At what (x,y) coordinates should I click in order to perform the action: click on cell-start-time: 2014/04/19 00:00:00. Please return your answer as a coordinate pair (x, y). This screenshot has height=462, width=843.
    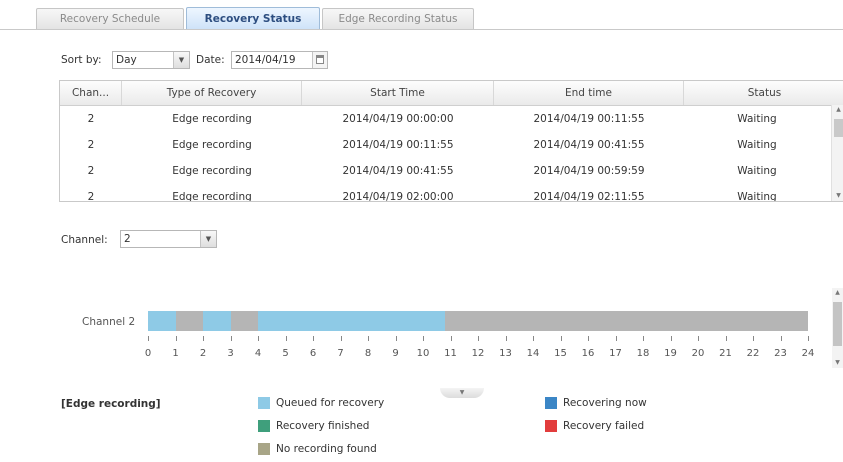
    Looking at the image, I should click on (398, 119).